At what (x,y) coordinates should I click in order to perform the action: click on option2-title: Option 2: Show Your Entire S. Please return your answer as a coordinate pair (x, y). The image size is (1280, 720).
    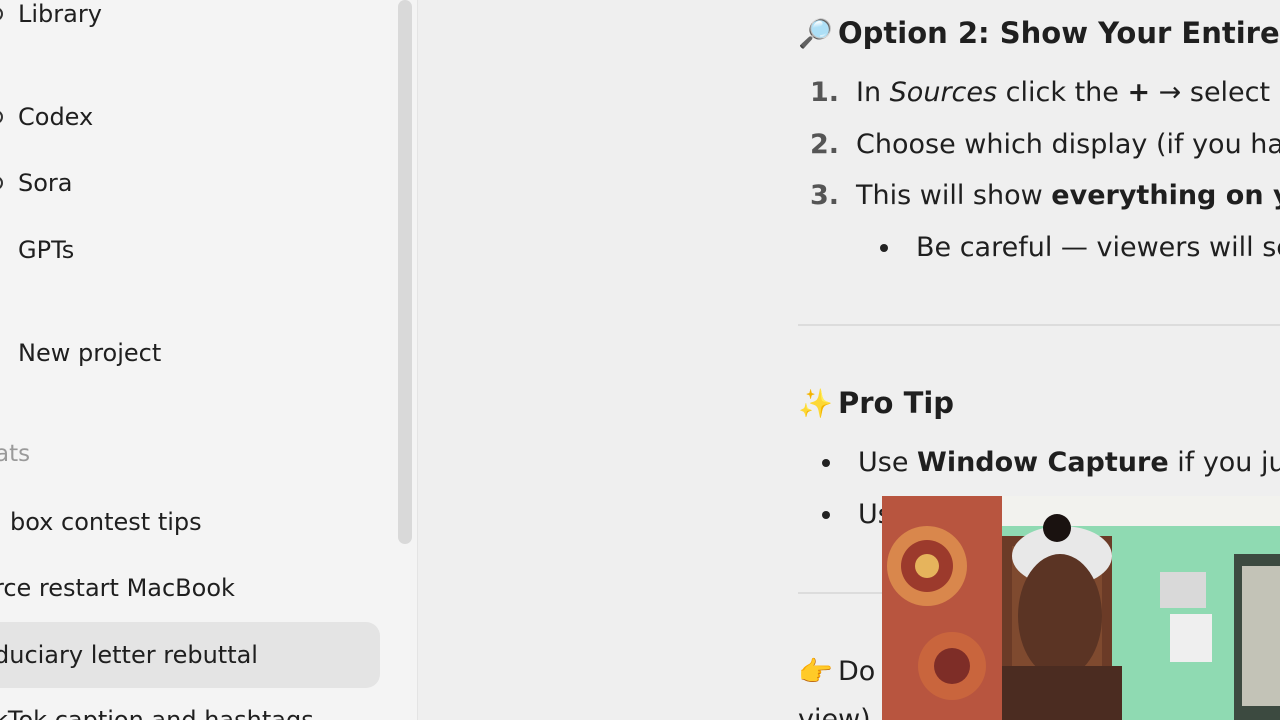
    Looking at the image, I should click on (1059, 33).